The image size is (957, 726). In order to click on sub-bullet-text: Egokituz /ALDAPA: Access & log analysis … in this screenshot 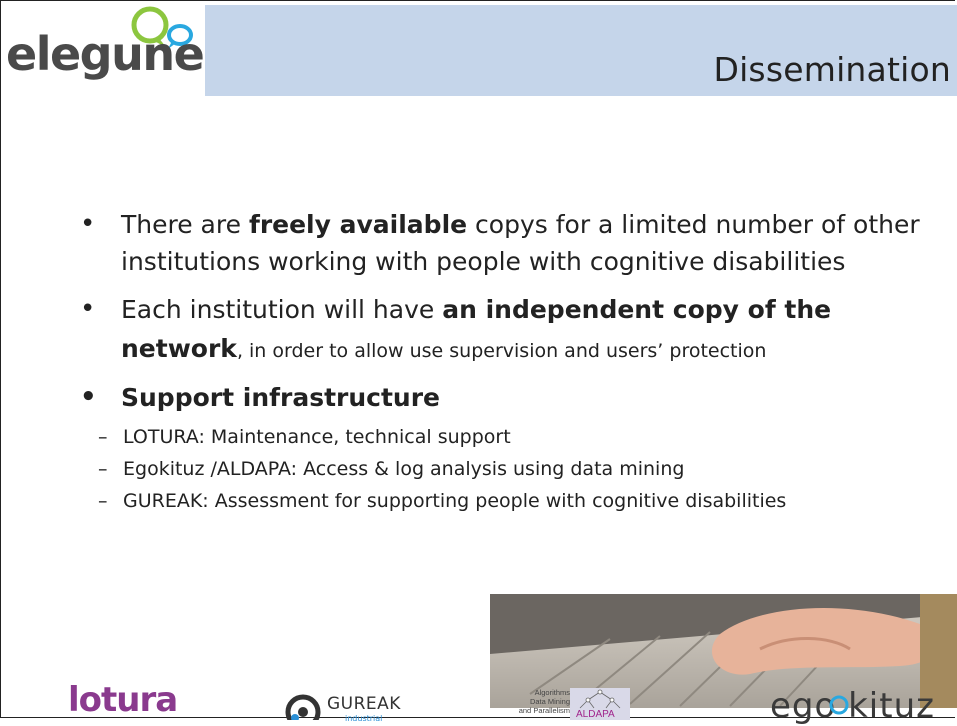, I will do `click(404, 469)`.